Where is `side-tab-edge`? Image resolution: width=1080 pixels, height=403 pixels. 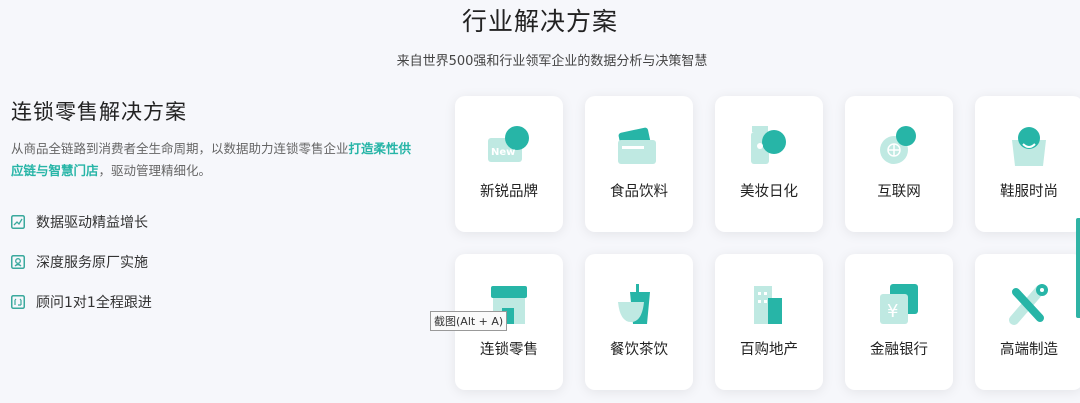 side-tab-edge is located at coordinates (1078, 268).